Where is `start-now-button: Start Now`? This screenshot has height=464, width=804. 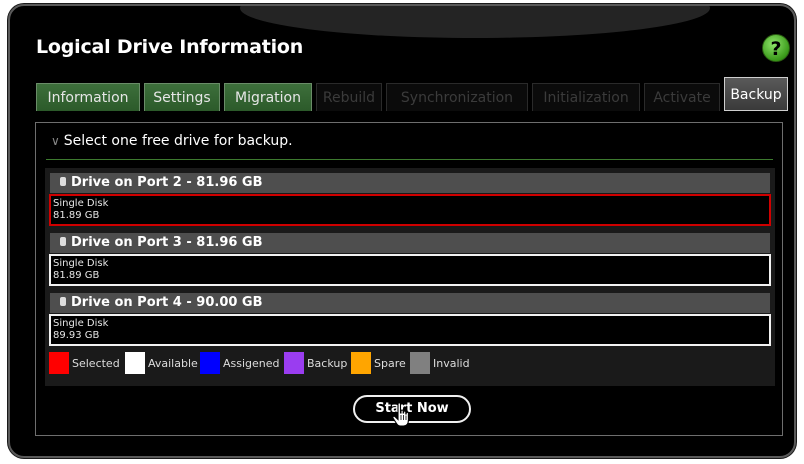 start-now-button: Start Now is located at coordinates (412, 409).